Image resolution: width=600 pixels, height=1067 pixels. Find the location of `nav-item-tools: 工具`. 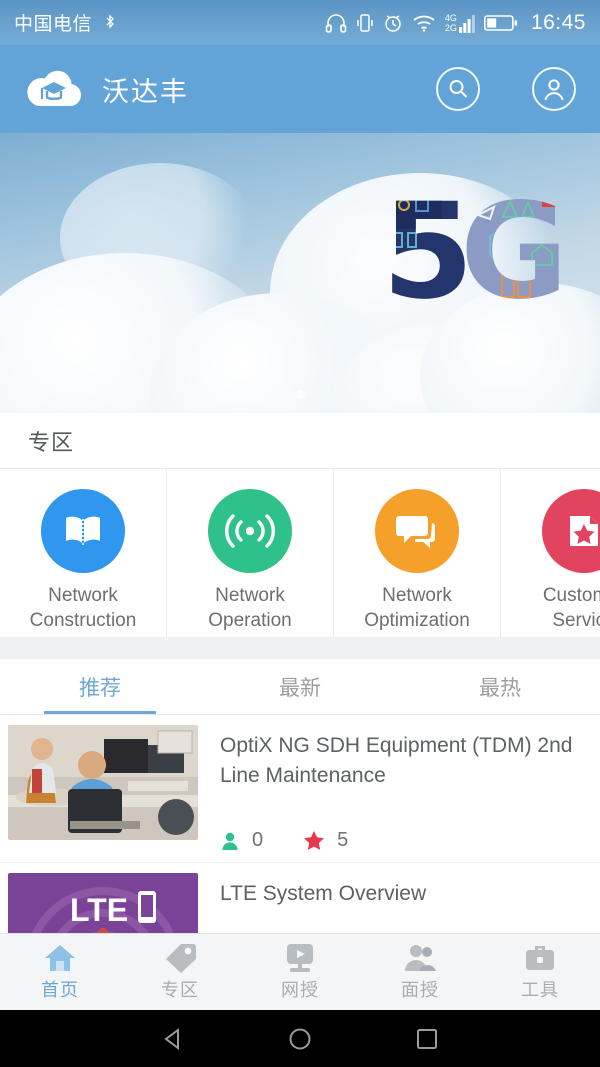

nav-item-tools: 工具 is located at coordinates (540, 972).